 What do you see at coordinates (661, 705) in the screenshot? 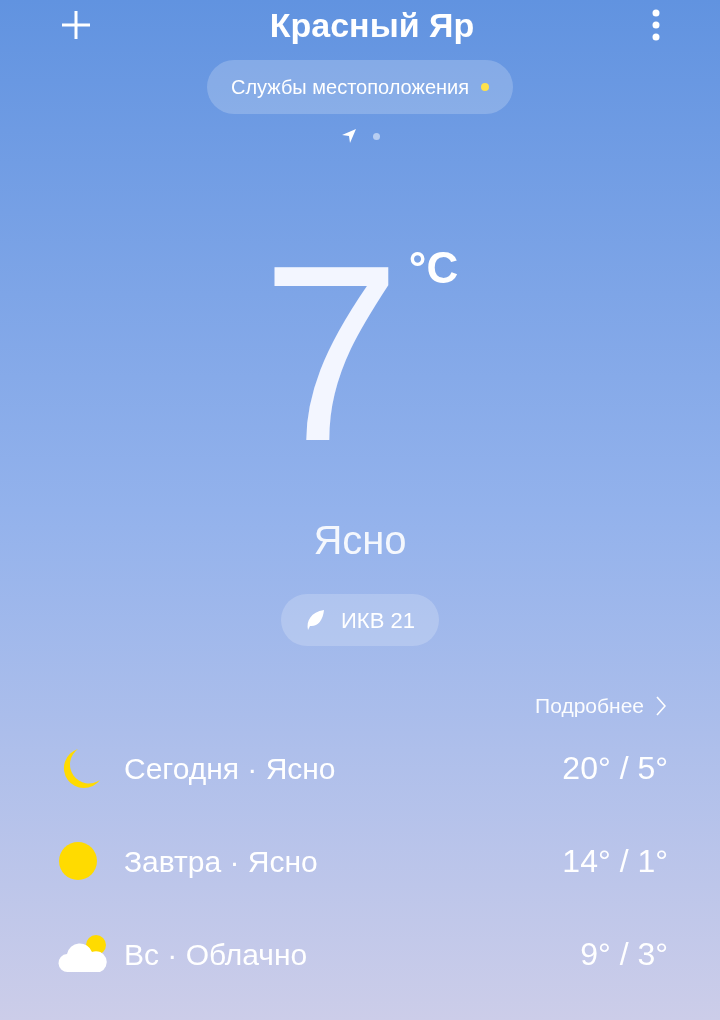
I see `chevron-icon` at bounding box center [661, 705].